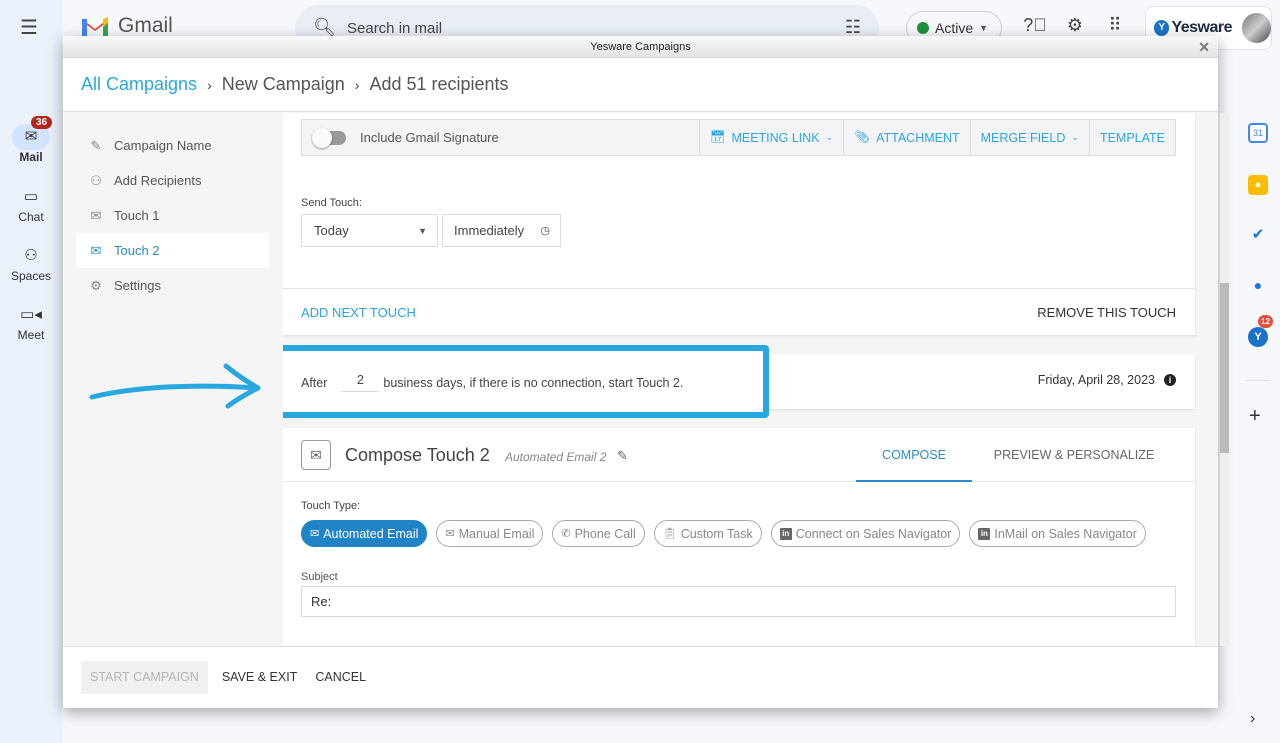 The height and width of the screenshot is (743, 1280). Describe the element at coordinates (918, 137) in the screenshot. I see `attachment-label: ATTACHMENT` at that location.